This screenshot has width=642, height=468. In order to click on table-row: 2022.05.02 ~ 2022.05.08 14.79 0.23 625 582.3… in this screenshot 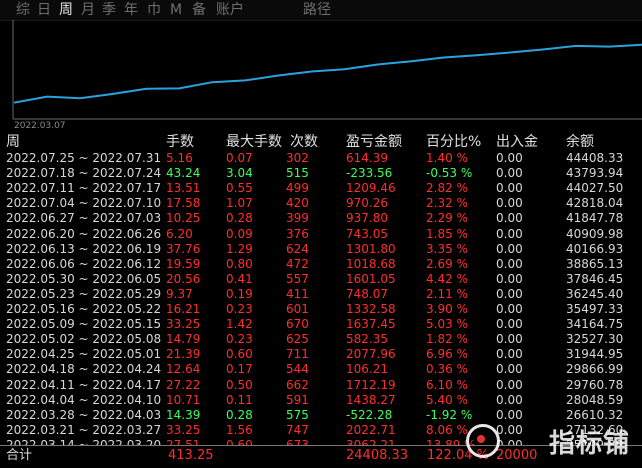, I will do `click(321, 339)`.